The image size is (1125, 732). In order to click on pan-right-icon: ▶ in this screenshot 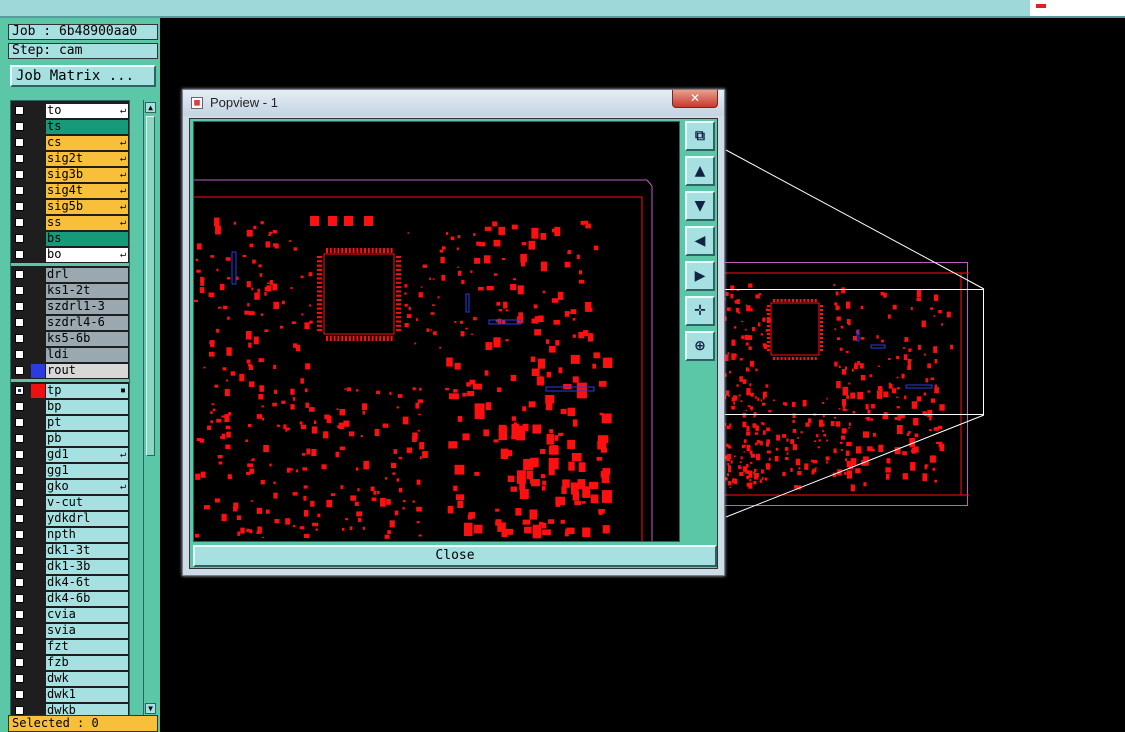, I will do `click(700, 276)`.